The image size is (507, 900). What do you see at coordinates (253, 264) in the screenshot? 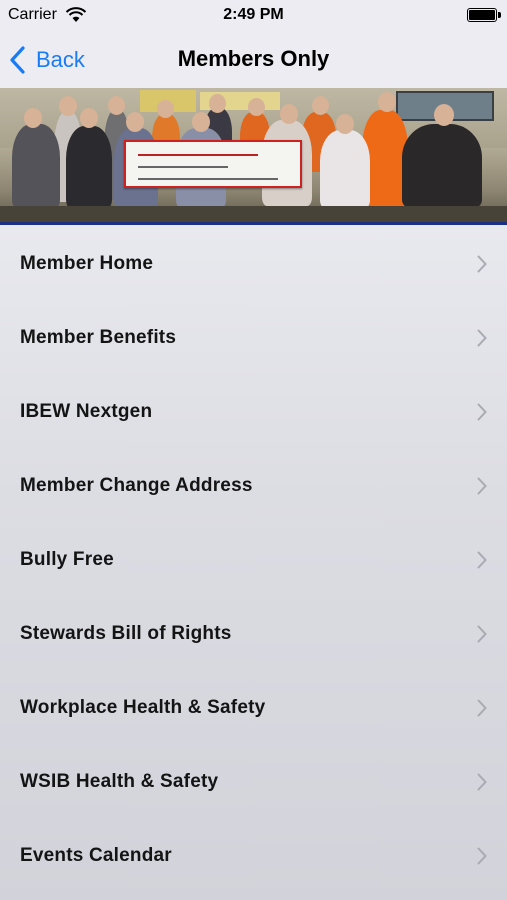
I see `menu-item-member-home: Member Home` at bounding box center [253, 264].